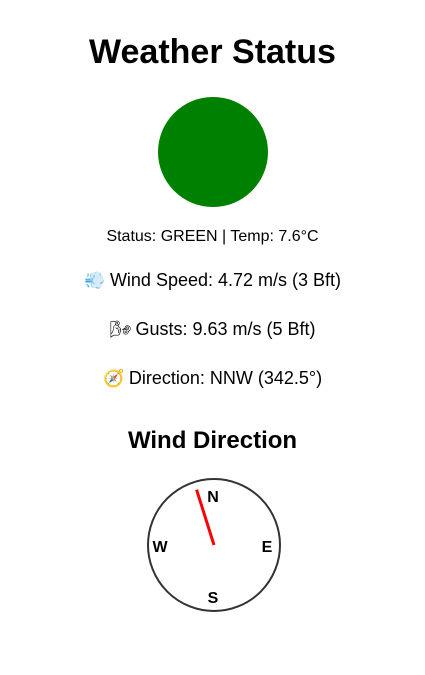 The height and width of the screenshot is (675, 425). I want to click on compass-label-south: S, so click(213, 598).